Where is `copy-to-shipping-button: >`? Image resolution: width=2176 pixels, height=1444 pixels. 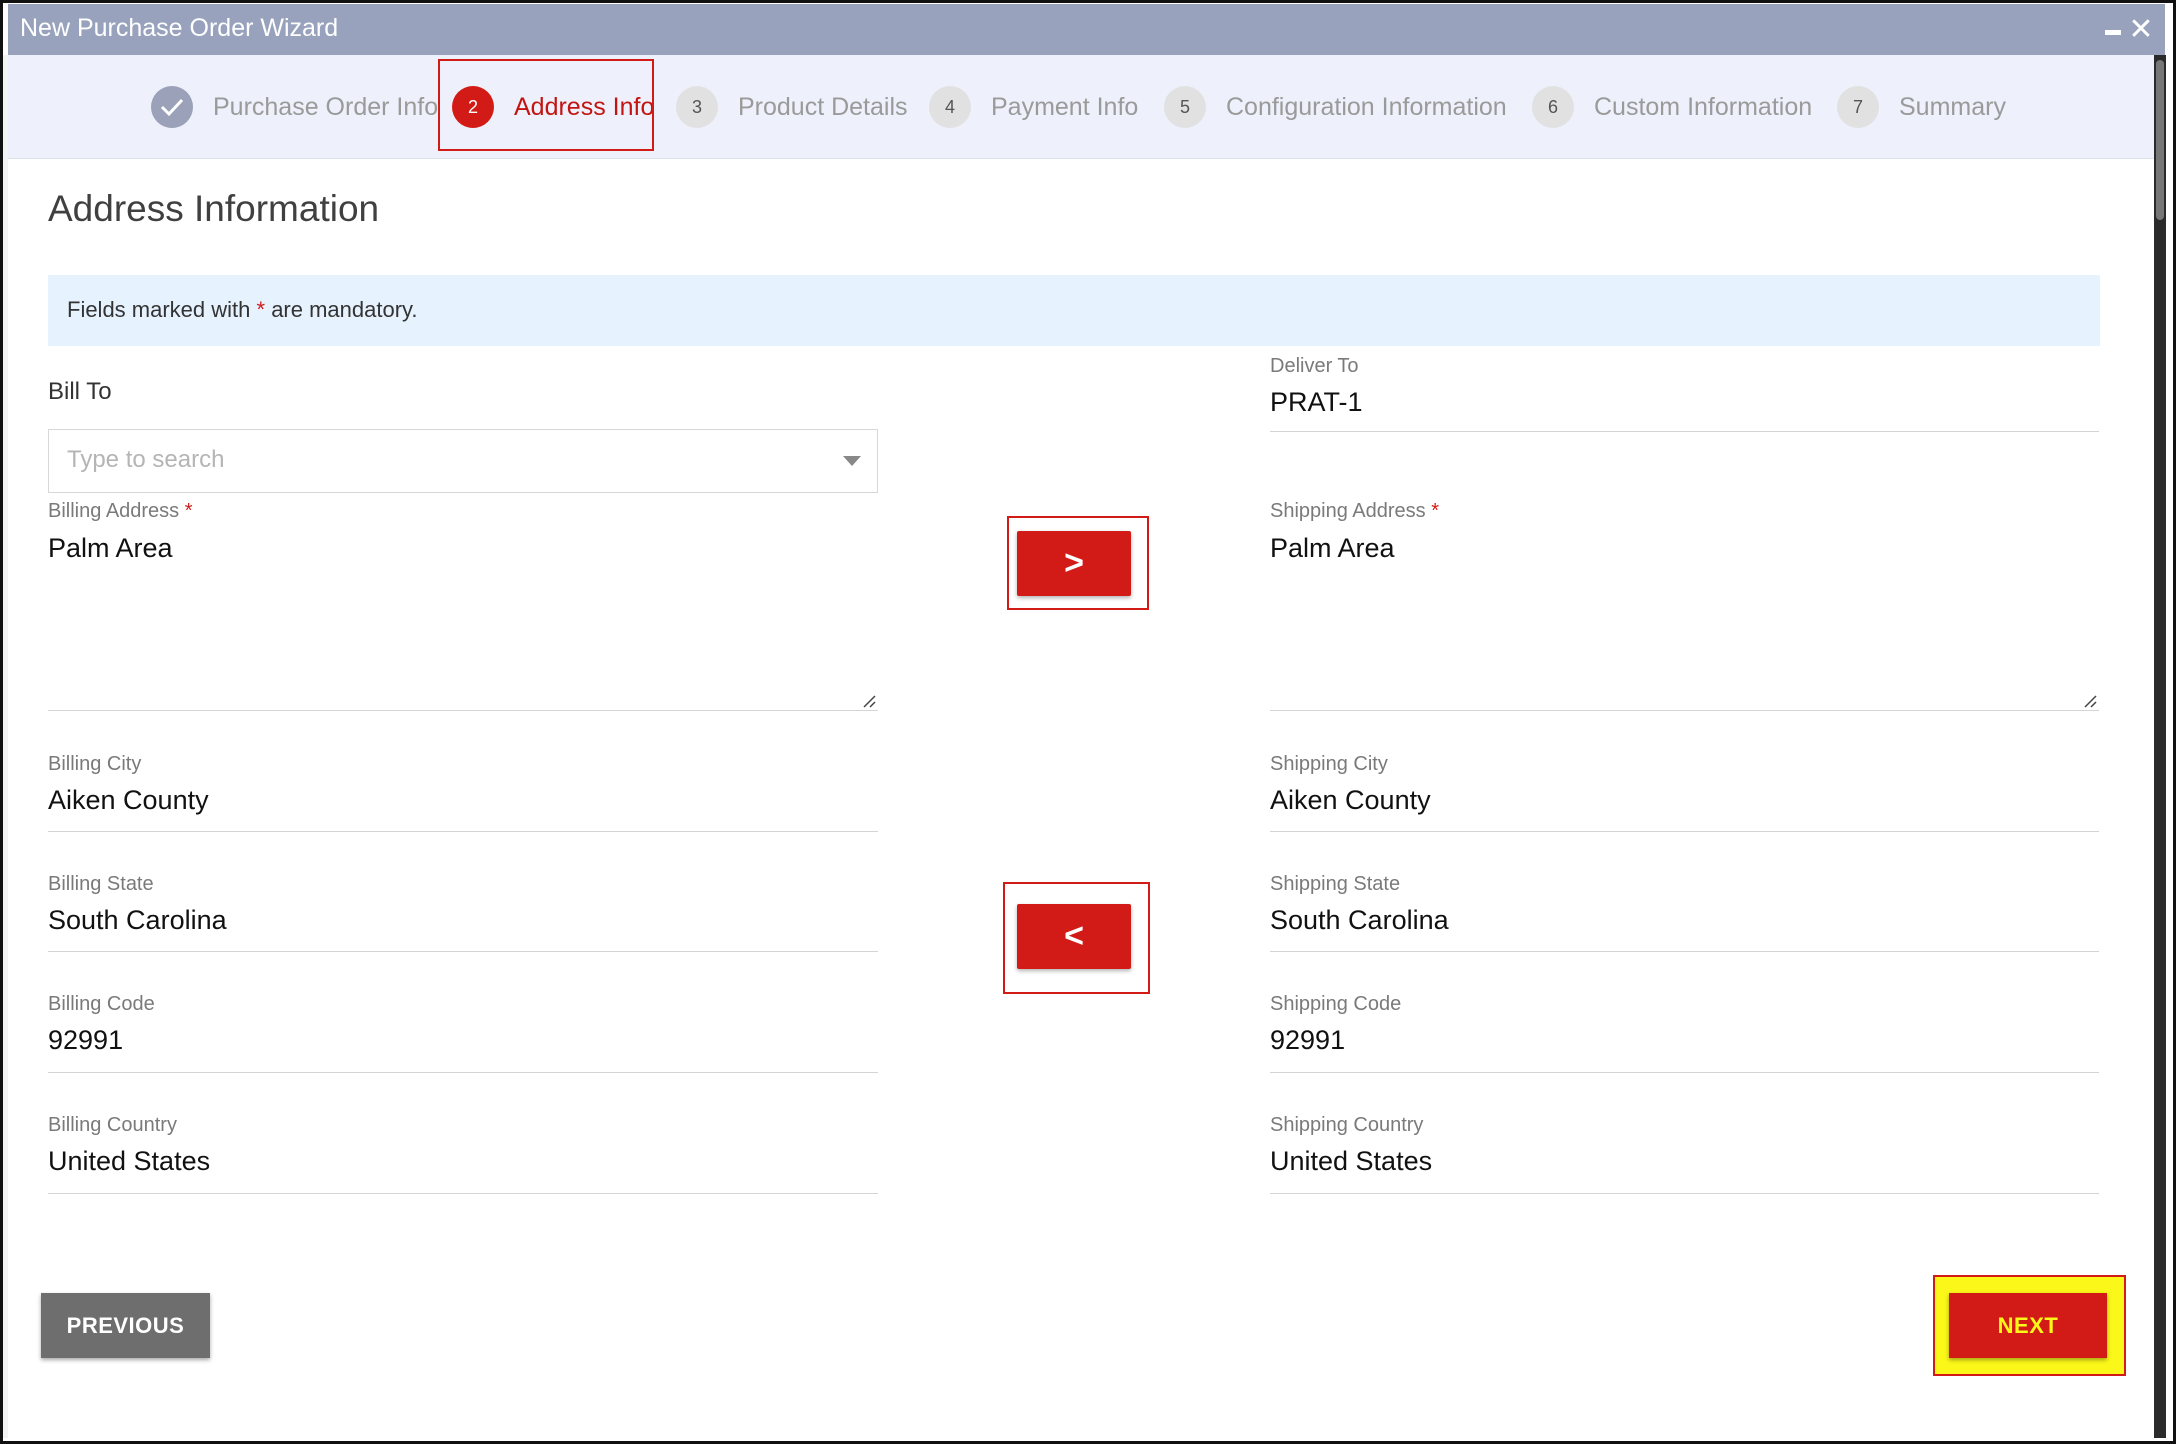
copy-to-shipping-button: > is located at coordinates (1074, 563).